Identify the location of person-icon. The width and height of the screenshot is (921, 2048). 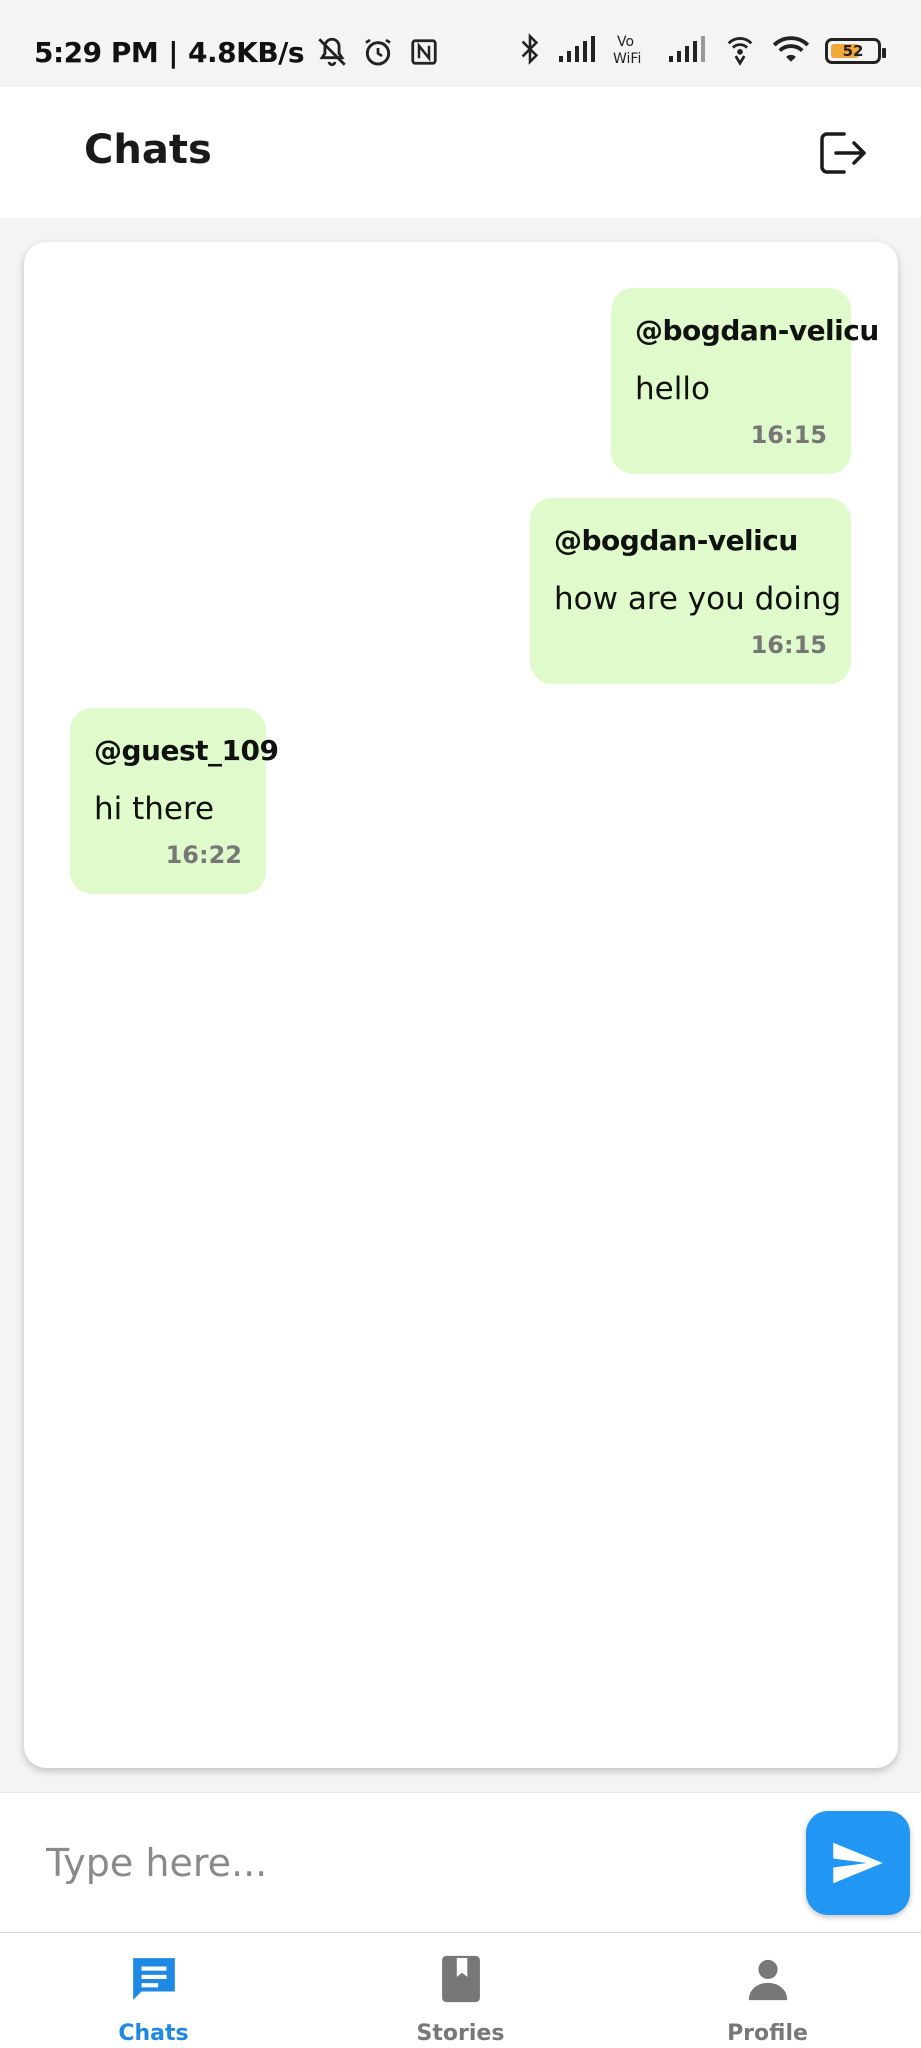
(768, 1979).